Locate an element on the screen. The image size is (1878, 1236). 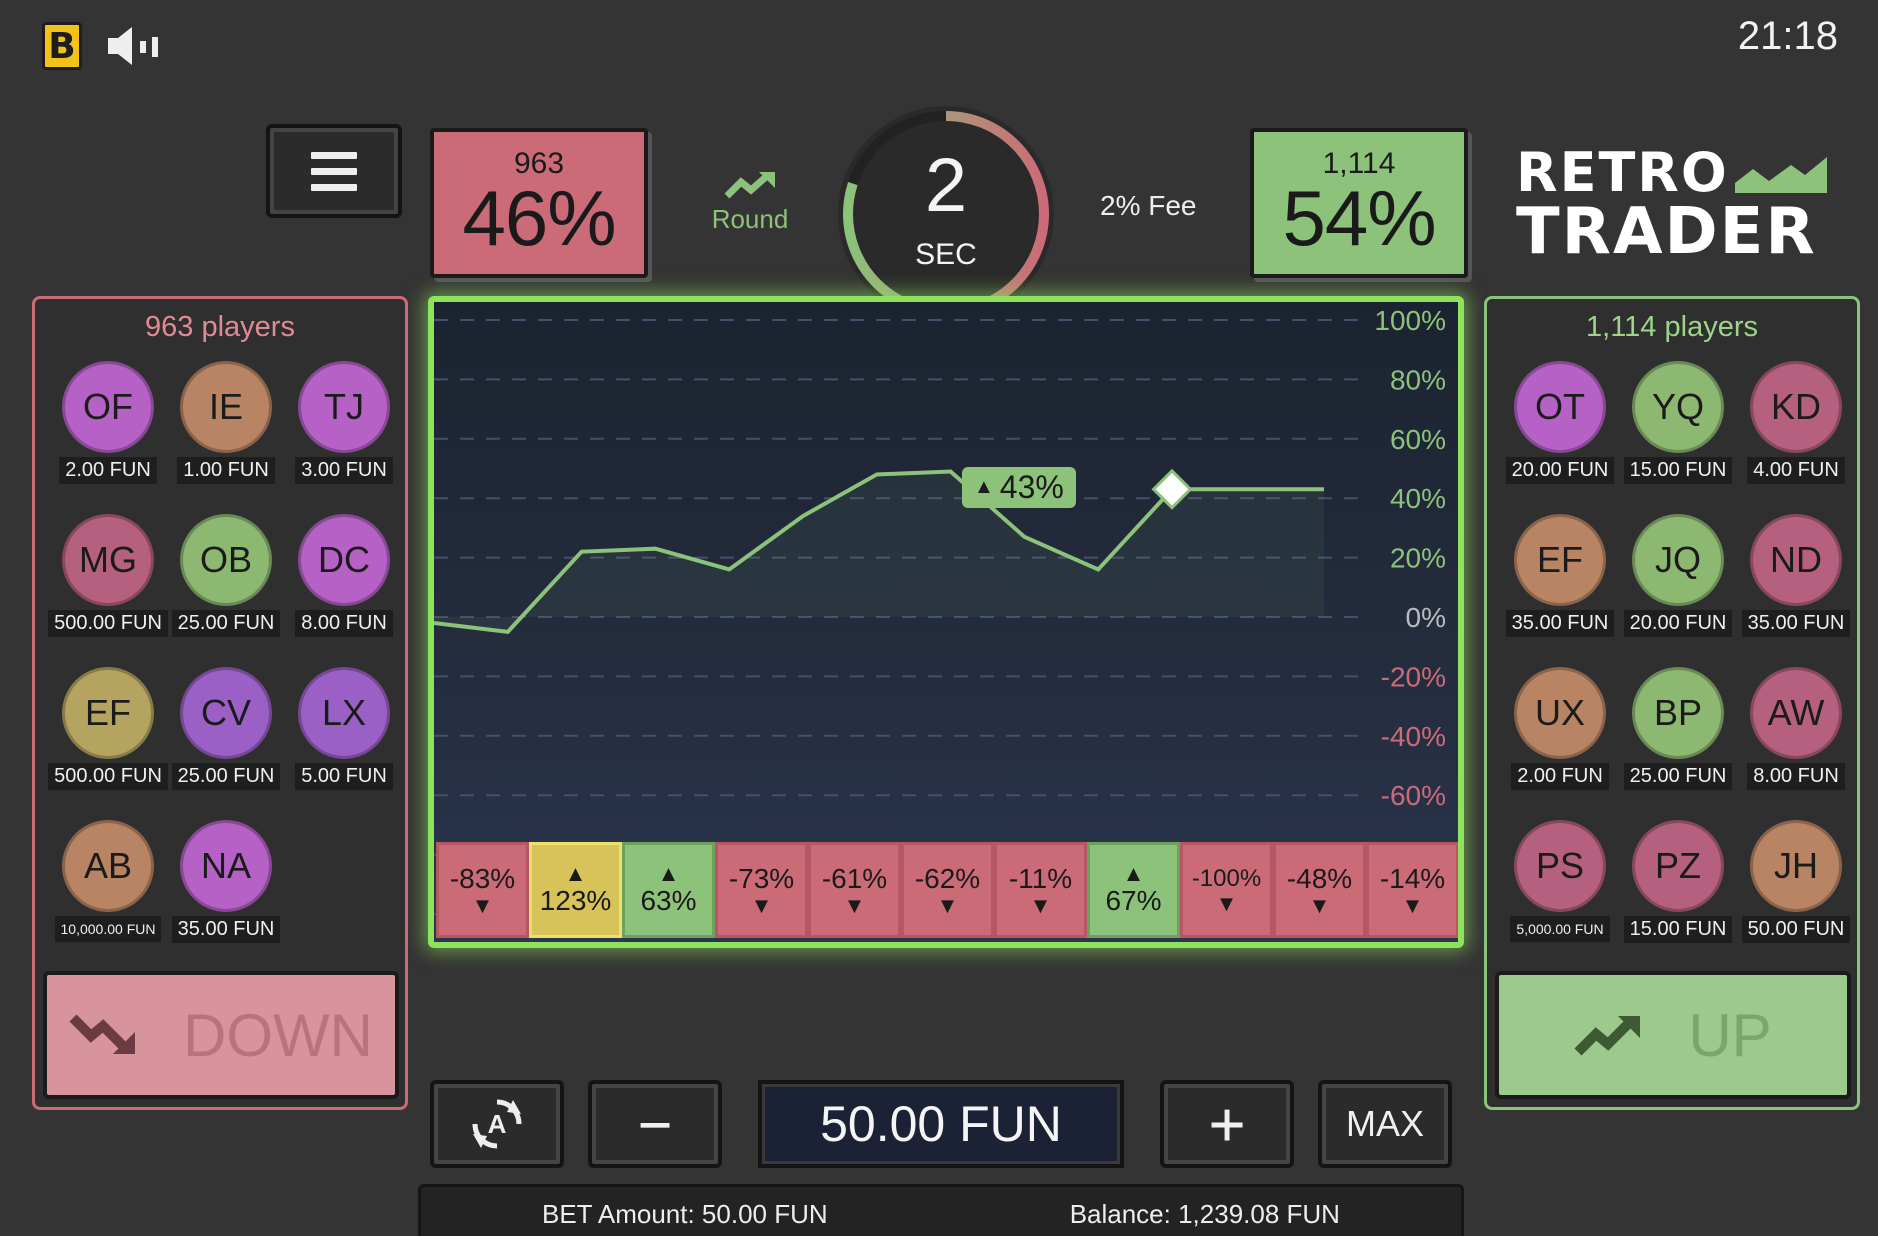
round-indicator: Round is located at coordinates (750, 202).